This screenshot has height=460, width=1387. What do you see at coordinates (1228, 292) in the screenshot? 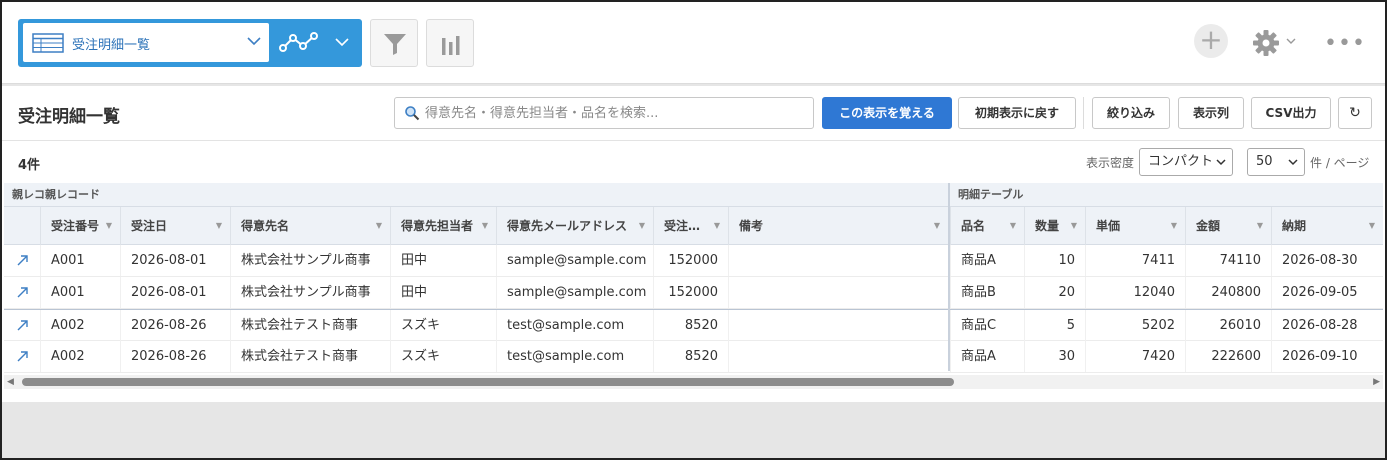
I see `cell-total: 240800` at bounding box center [1228, 292].